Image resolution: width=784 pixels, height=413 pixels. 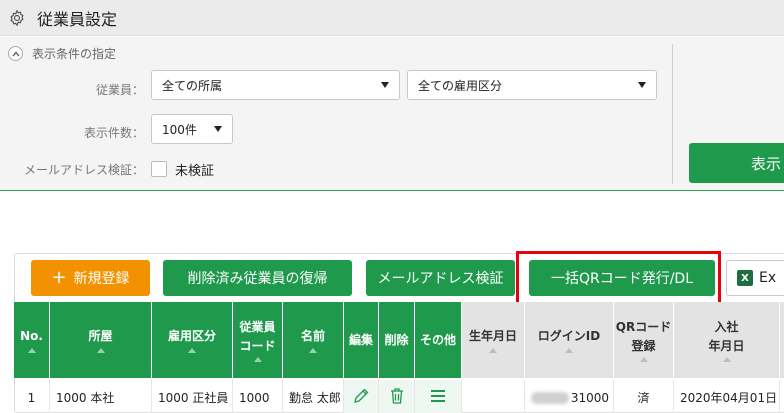 I want to click on col-header-dept: 所屋, so click(x=101, y=340).